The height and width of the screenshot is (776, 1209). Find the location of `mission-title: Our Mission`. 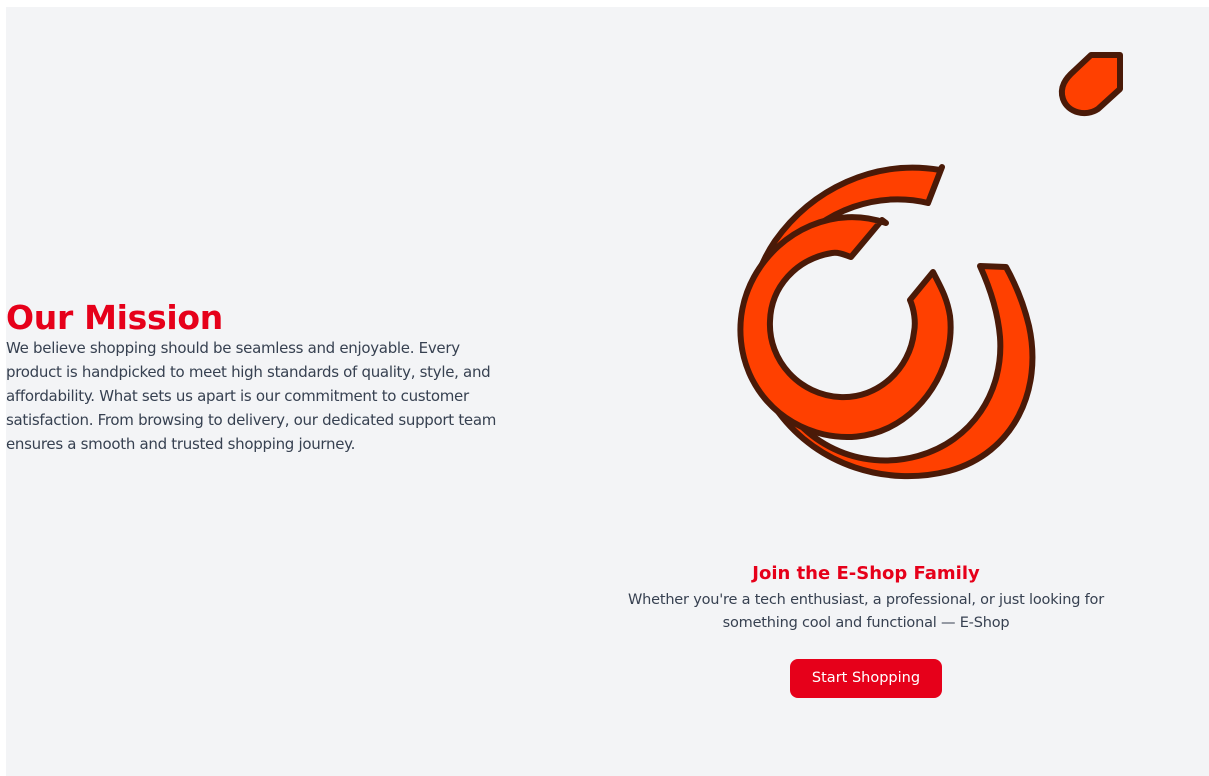

mission-title: Our Mission is located at coordinates (114, 317).